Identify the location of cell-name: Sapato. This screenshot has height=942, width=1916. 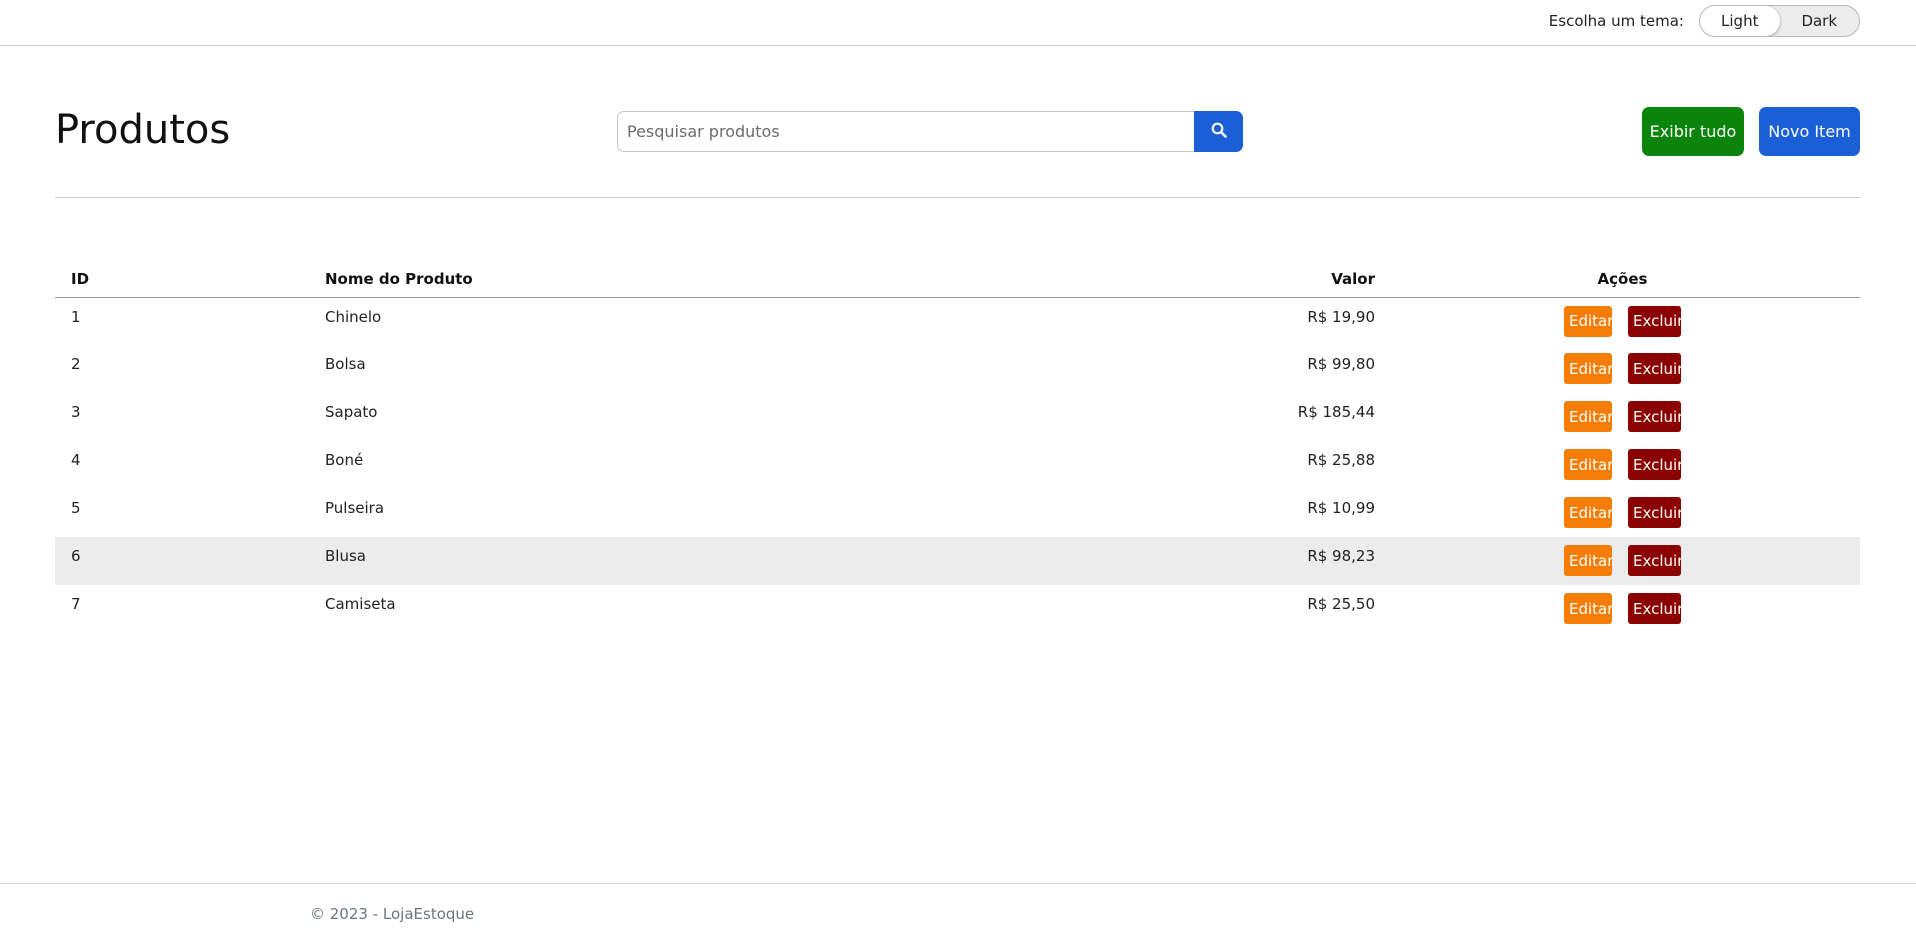
(351, 412).